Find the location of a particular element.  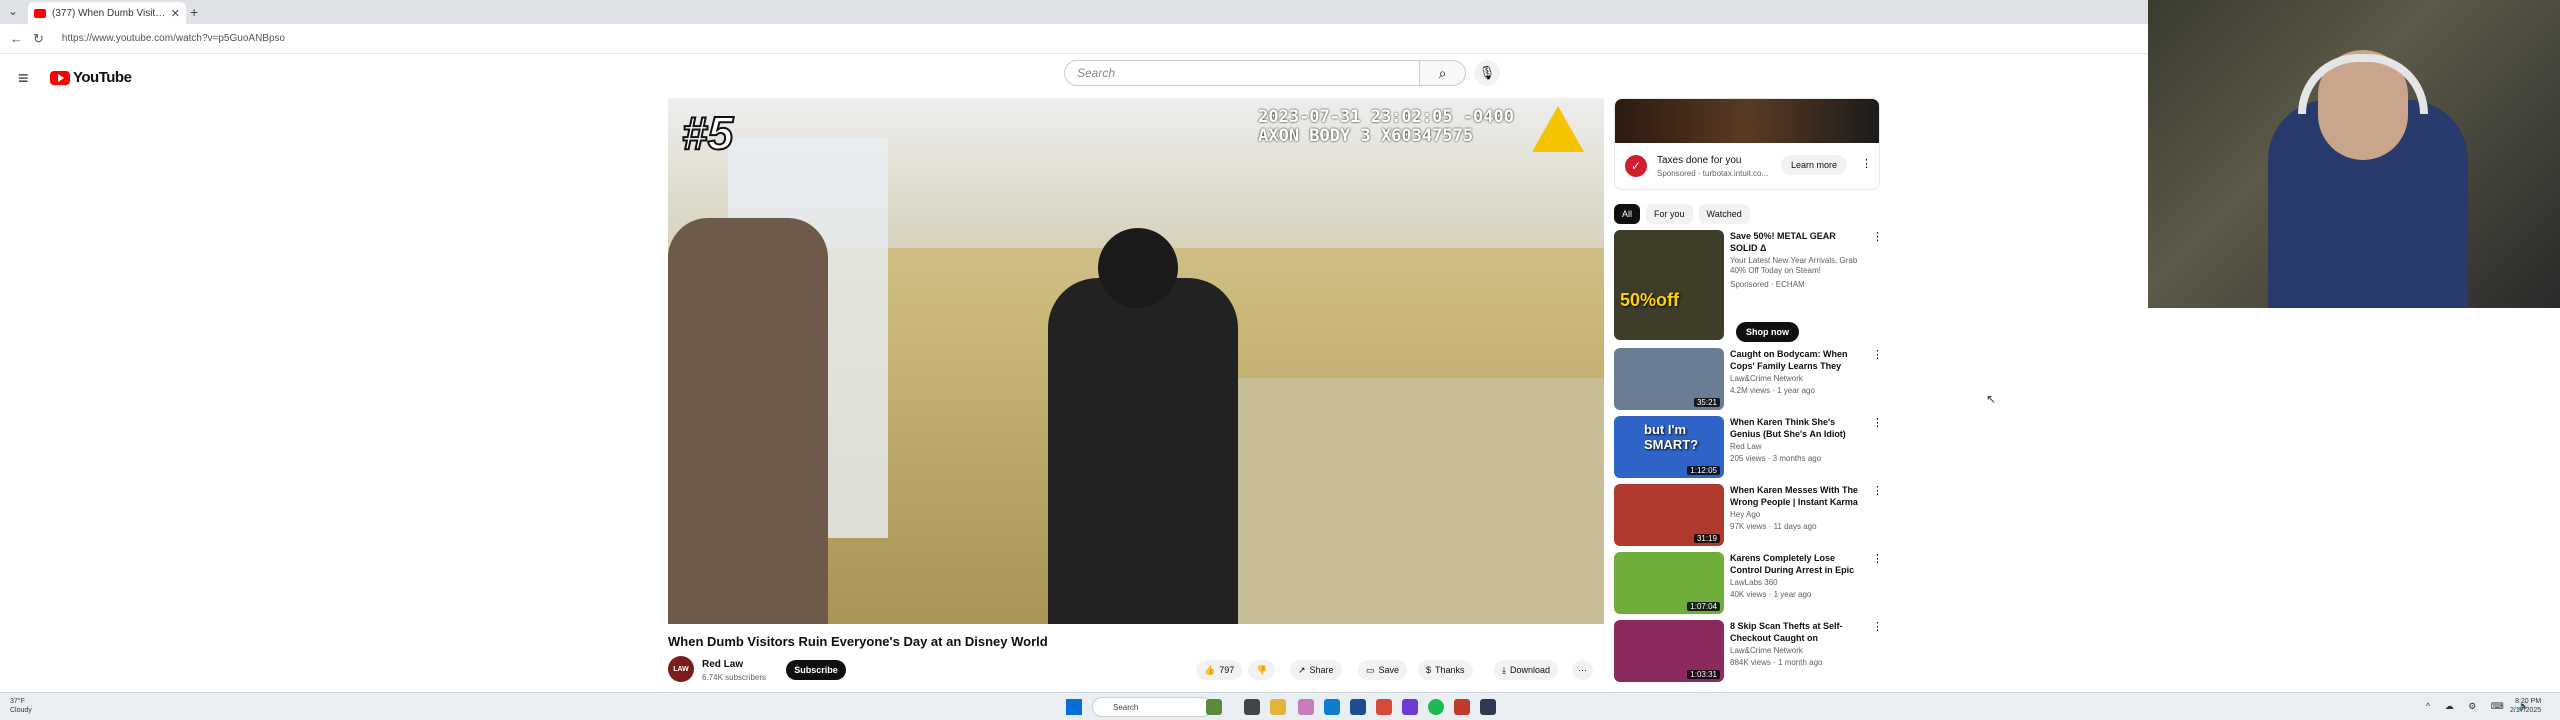

video-title: Save 50%! METAL GEAR SOLID Δ is located at coordinates (1795, 242).